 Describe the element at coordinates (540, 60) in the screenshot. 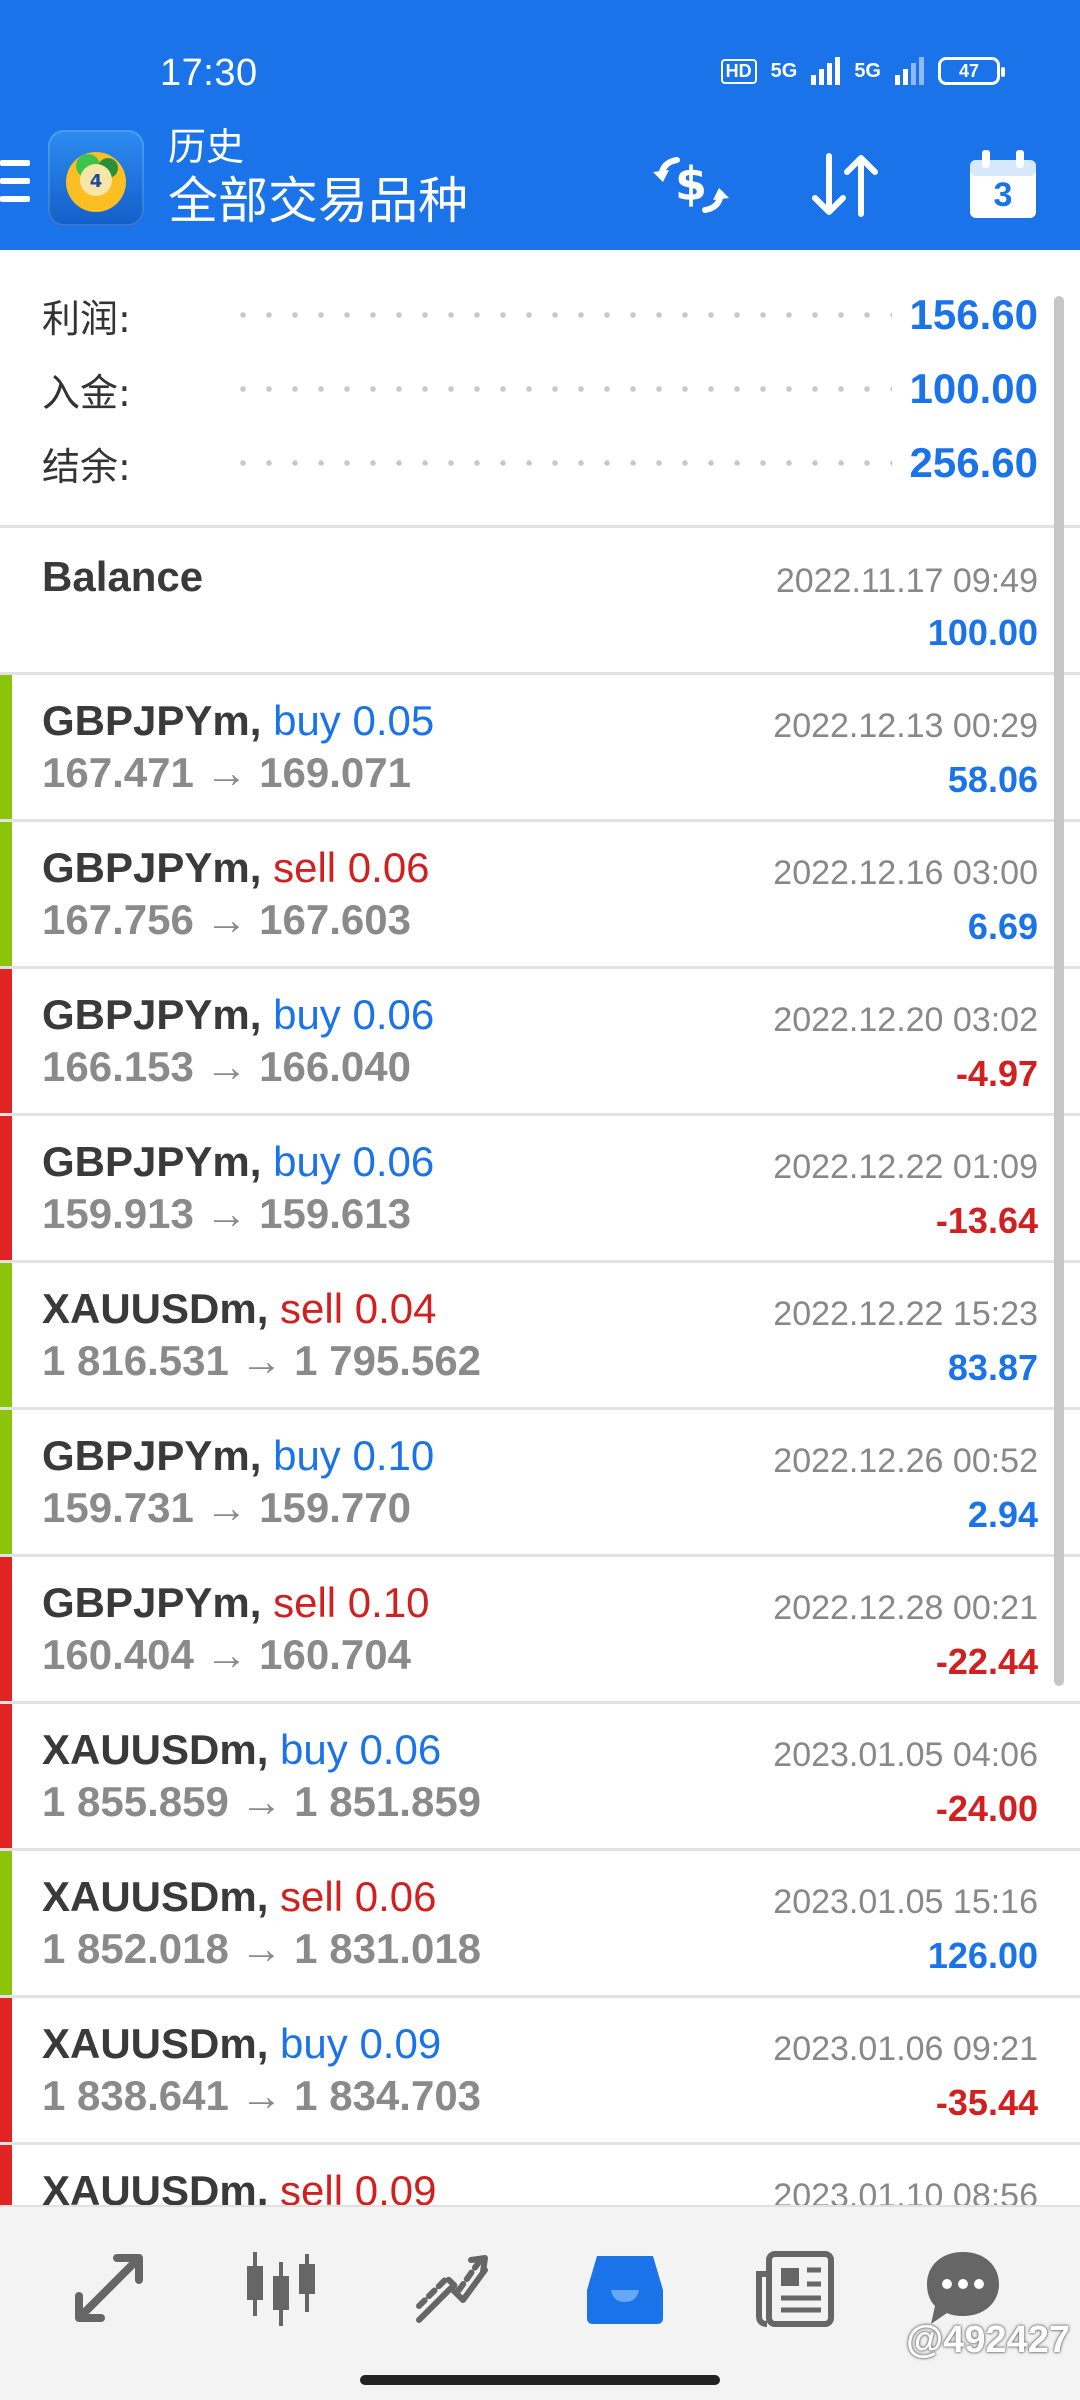

I see `status-bar: 17:30 HD 5G 5G 47` at that location.